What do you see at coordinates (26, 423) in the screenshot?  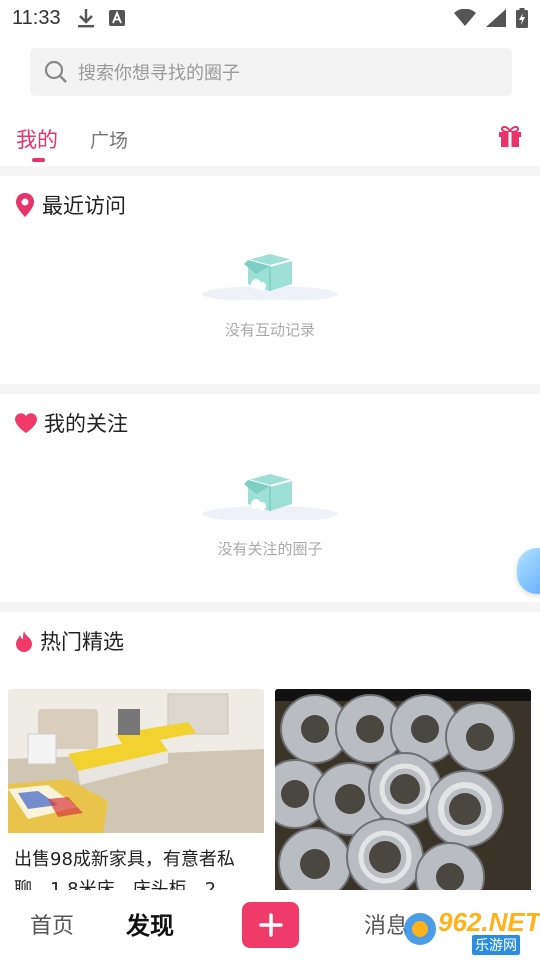 I see `heart-icon` at bounding box center [26, 423].